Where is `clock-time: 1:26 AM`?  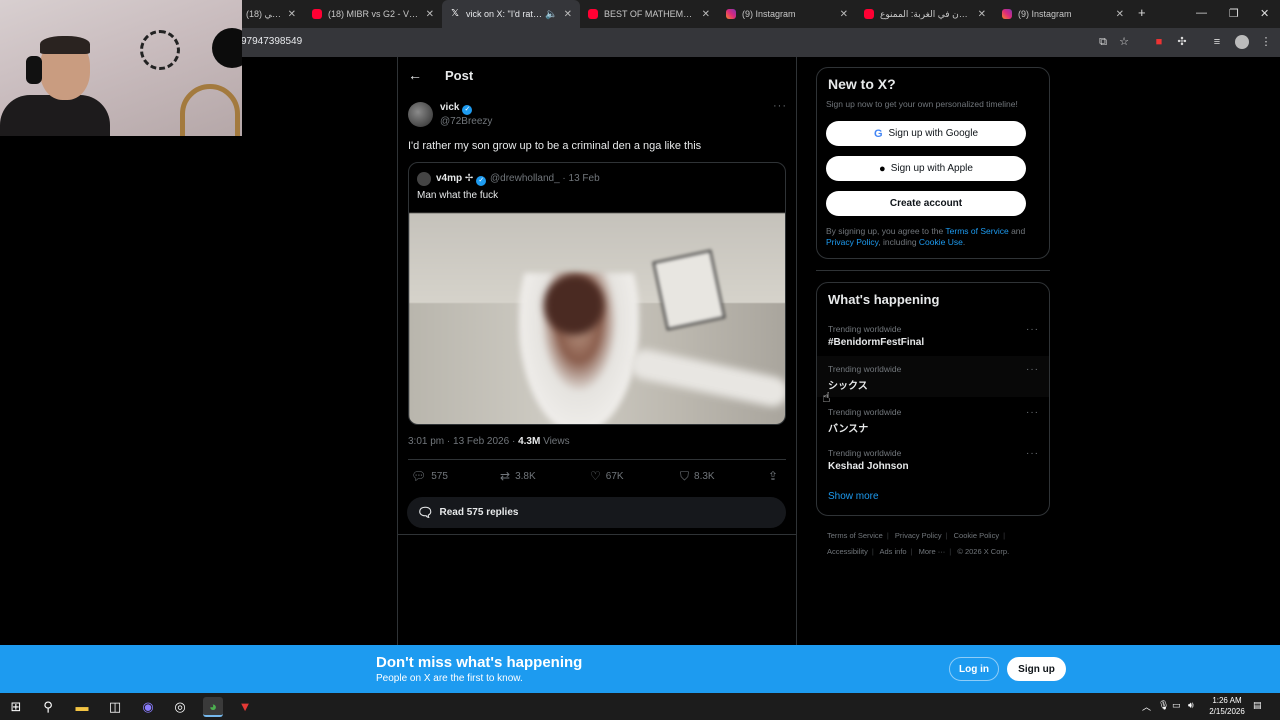
clock-time: 1:26 AM is located at coordinates (1227, 700).